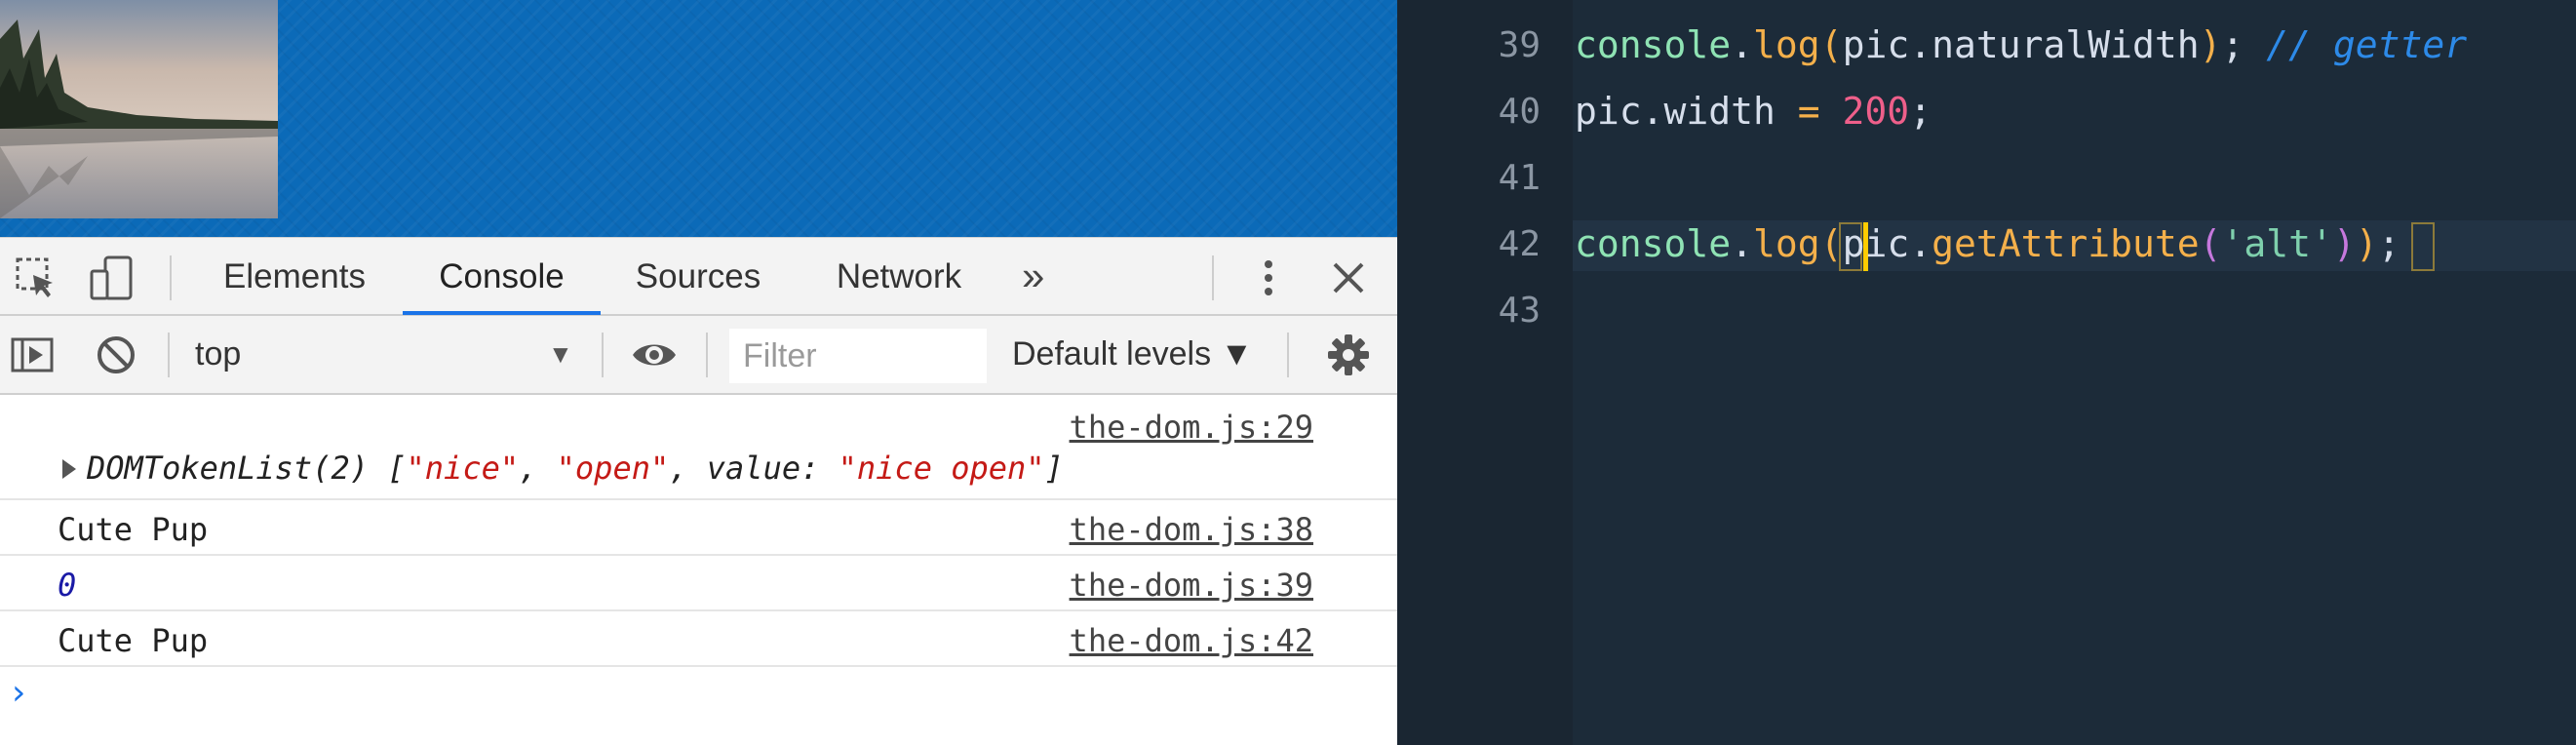  Describe the element at coordinates (112, 277) in the screenshot. I see `device-toolbar-icon` at that location.